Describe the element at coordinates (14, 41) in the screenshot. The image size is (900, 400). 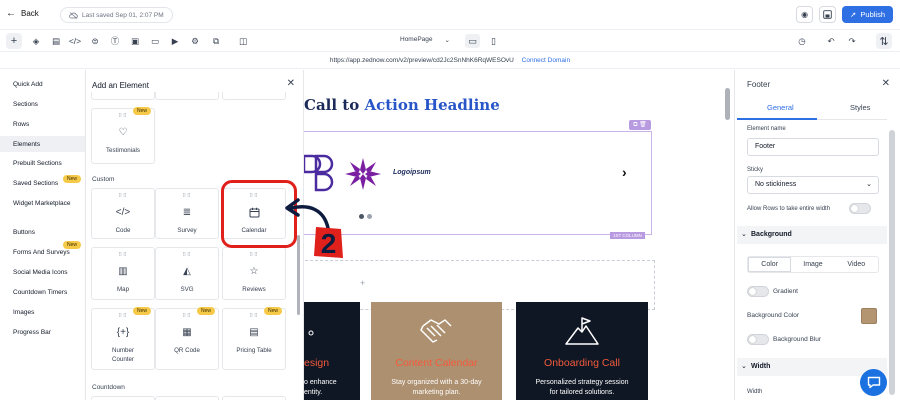
I see `add-icon: +` at that location.